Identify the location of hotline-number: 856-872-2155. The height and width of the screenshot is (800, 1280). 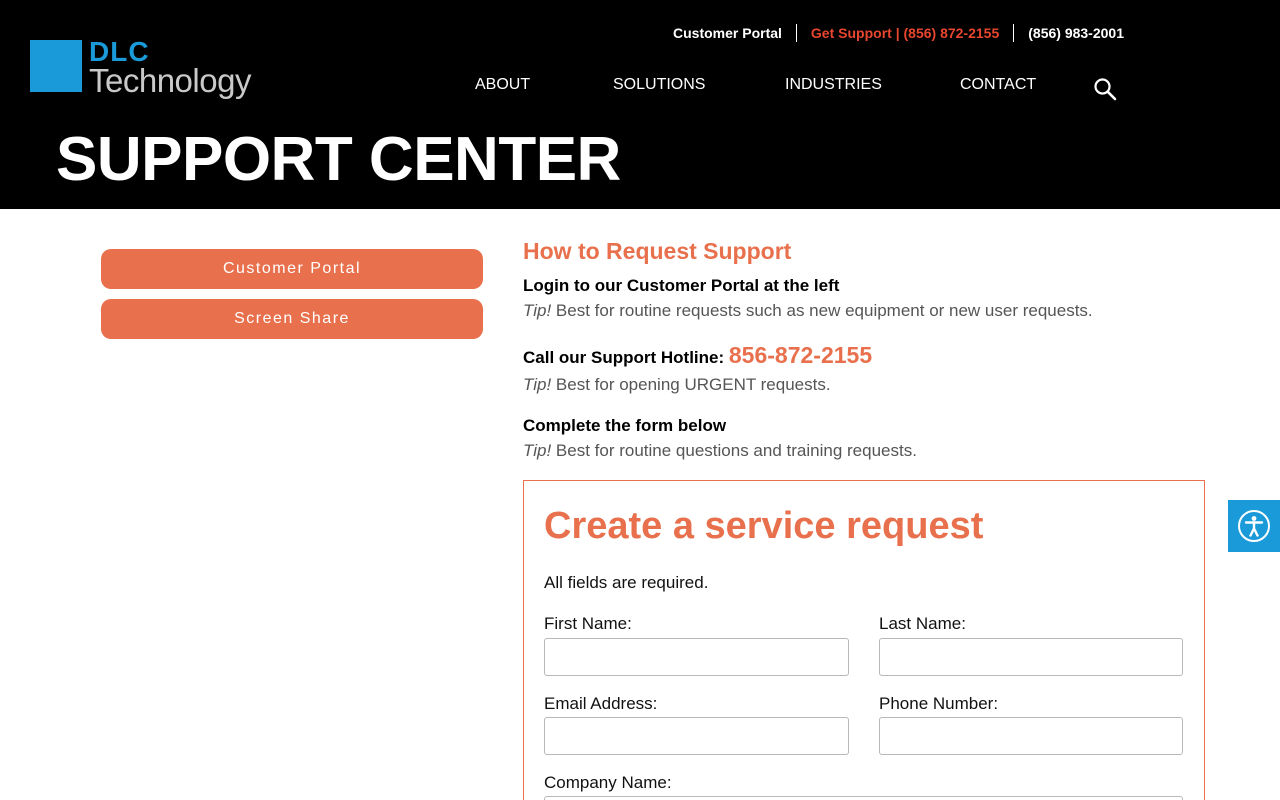
(800, 355).